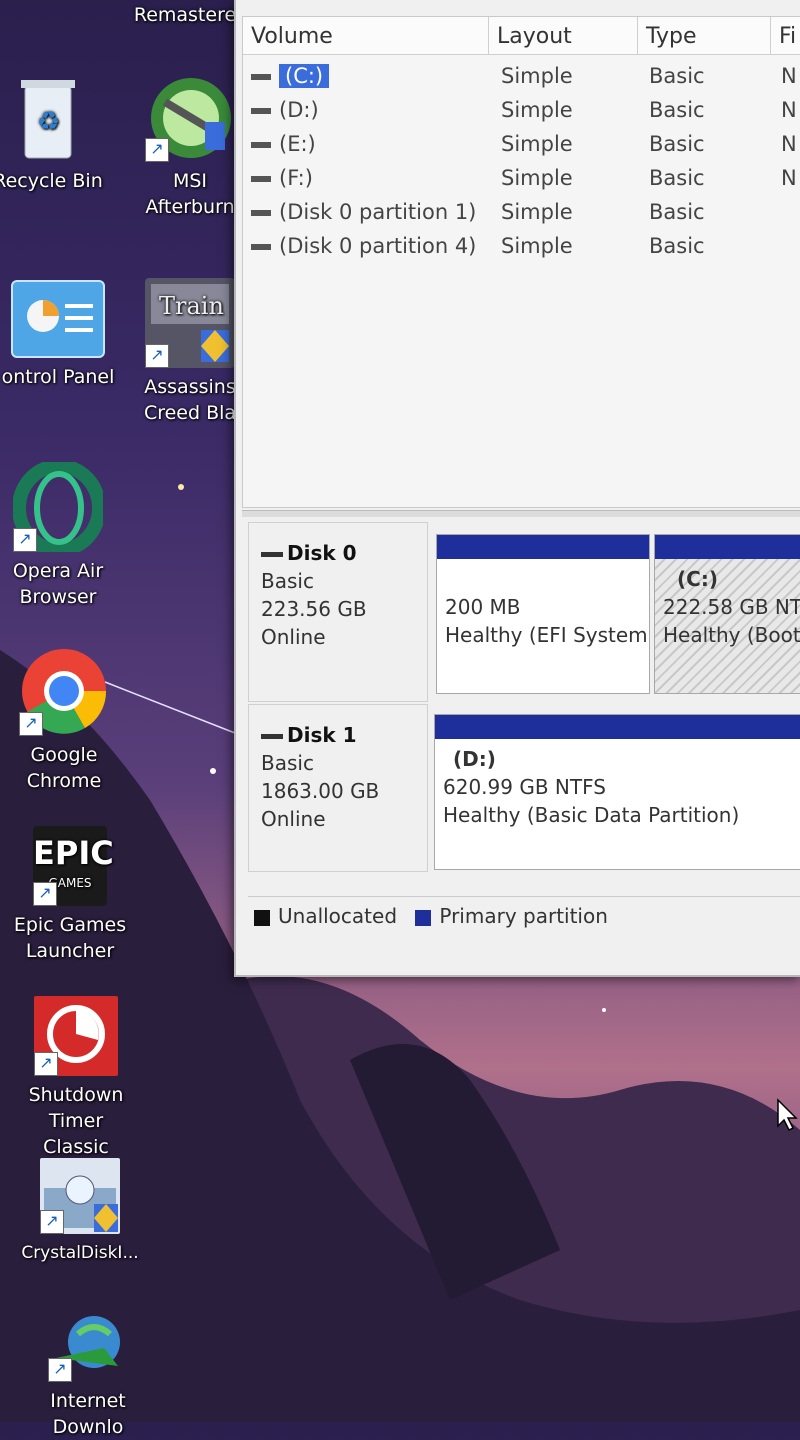 This screenshot has height=1440, width=800. What do you see at coordinates (483, 607) in the screenshot?
I see `partition-size: 200 MB` at bounding box center [483, 607].